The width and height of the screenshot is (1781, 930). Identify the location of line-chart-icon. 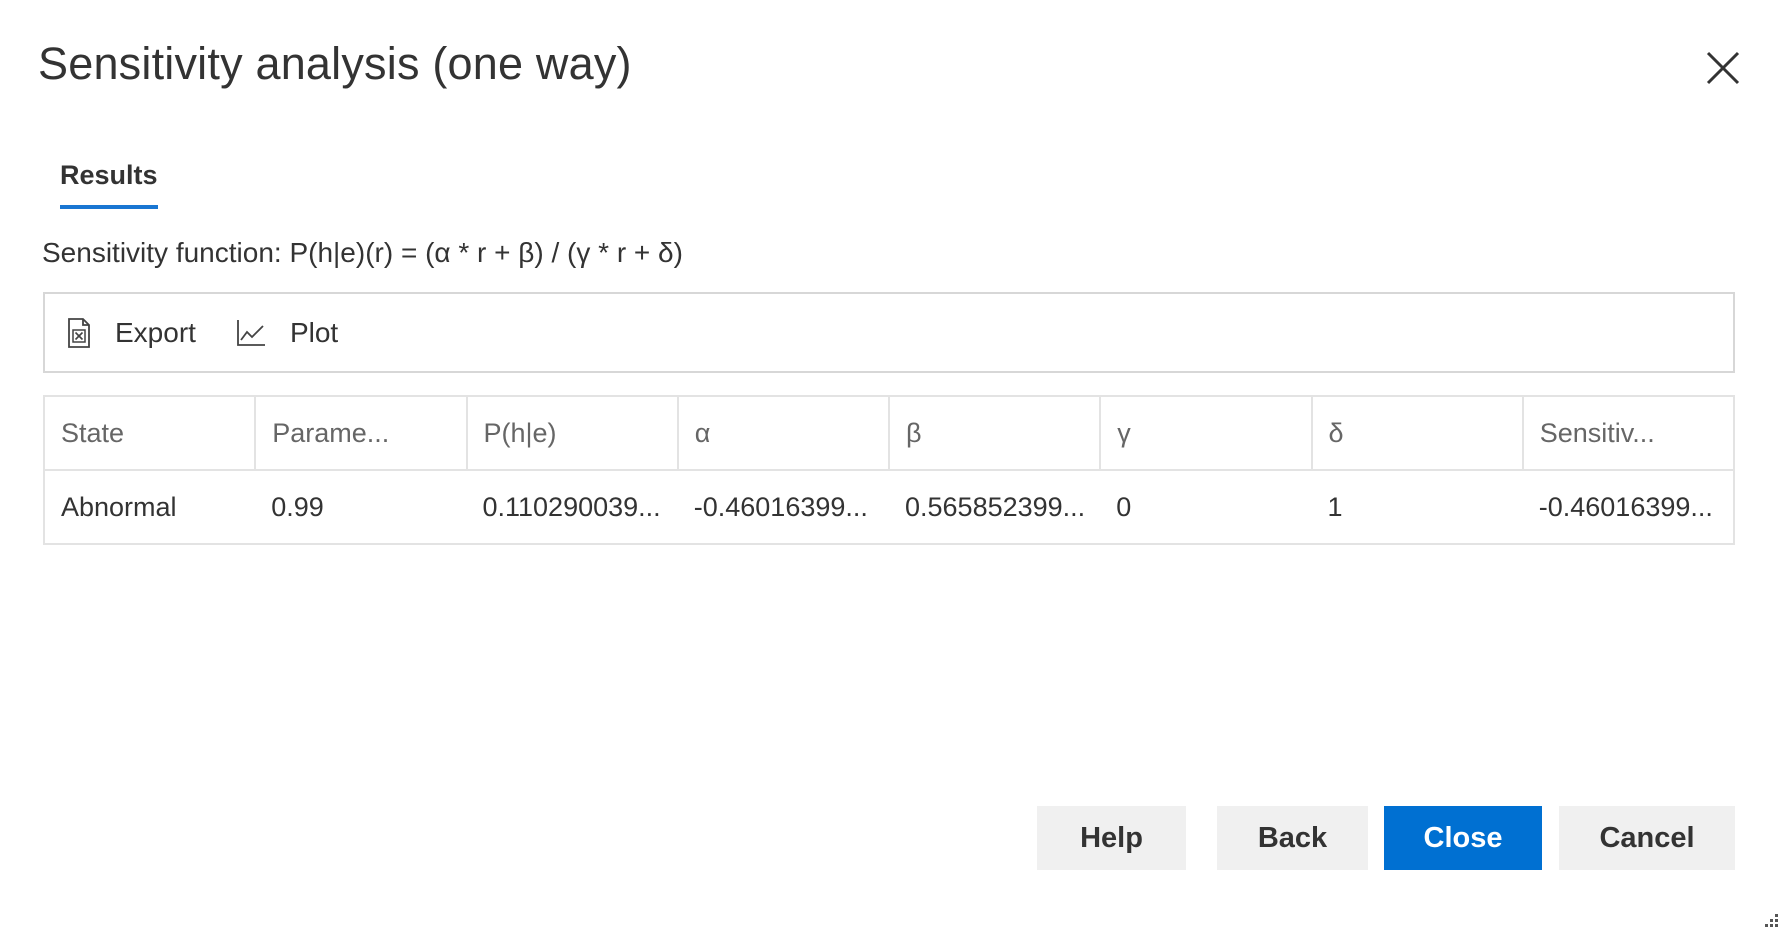
(251, 332).